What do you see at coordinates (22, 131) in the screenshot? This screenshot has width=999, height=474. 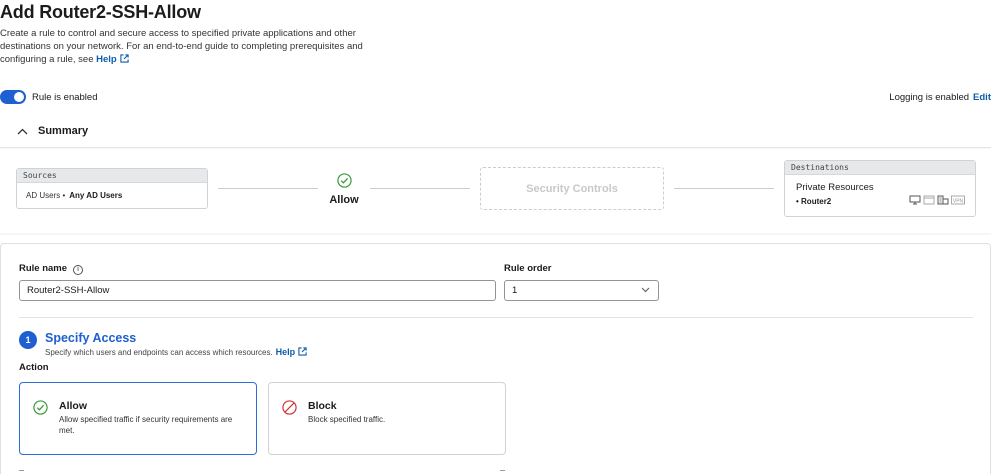 I see `chevron-up-icon` at bounding box center [22, 131].